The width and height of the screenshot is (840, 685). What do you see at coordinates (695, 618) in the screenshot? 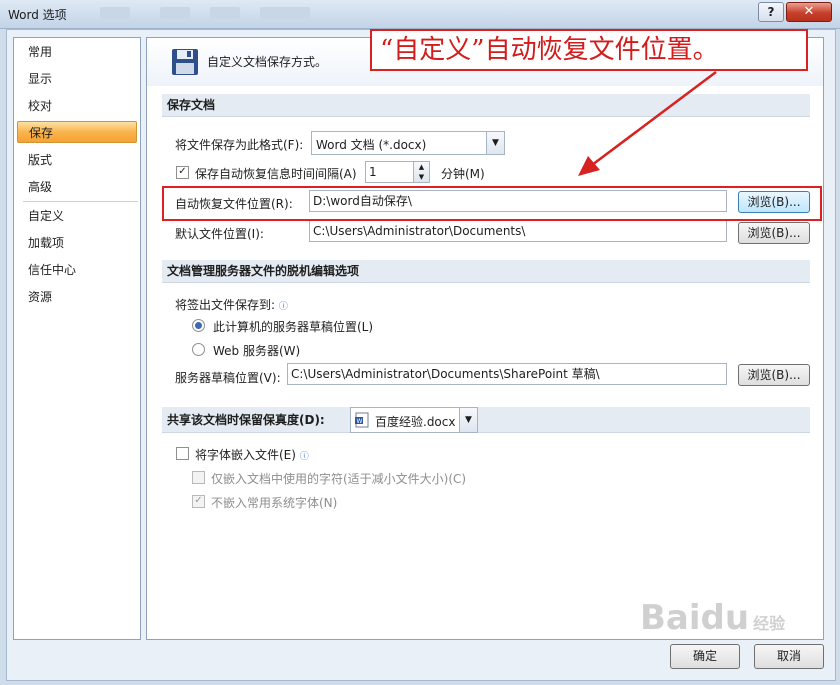
I see `watermark-text: Baidu` at bounding box center [695, 618].